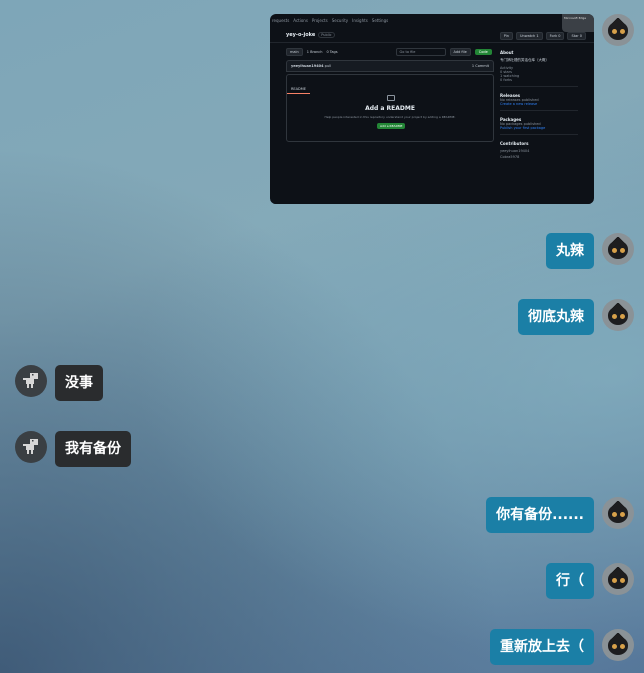  Describe the element at coordinates (507, 52) in the screenshot. I see `about-title: About` at that location.